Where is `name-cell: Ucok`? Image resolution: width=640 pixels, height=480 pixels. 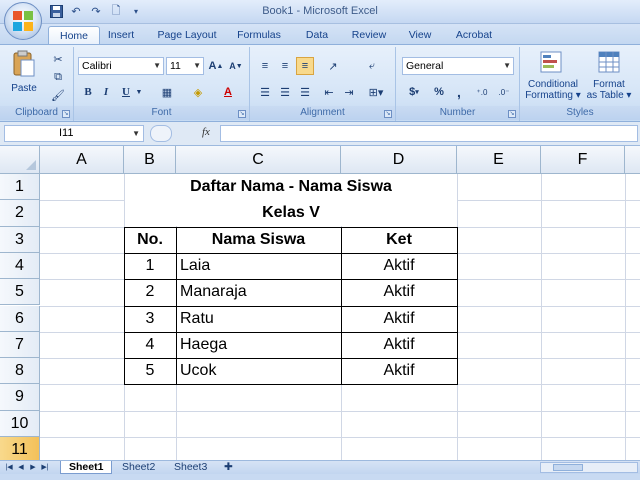 name-cell: Ucok is located at coordinates (260, 371).